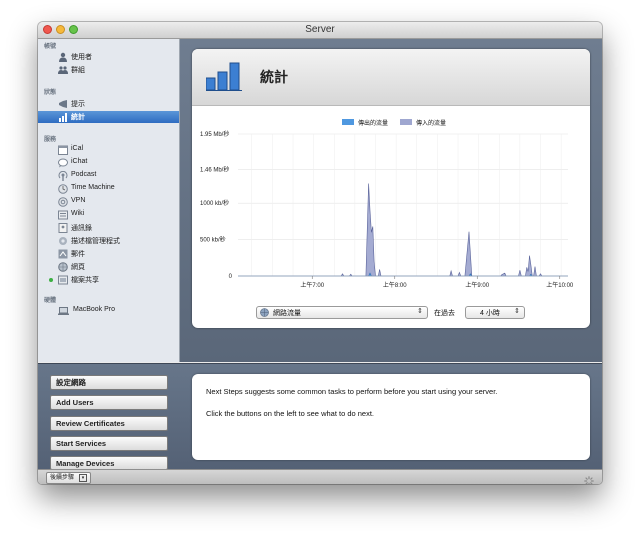  Describe the element at coordinates (81, 228) in the screenshot. I see `sidebar-item-label: 通訊錄` at that location.